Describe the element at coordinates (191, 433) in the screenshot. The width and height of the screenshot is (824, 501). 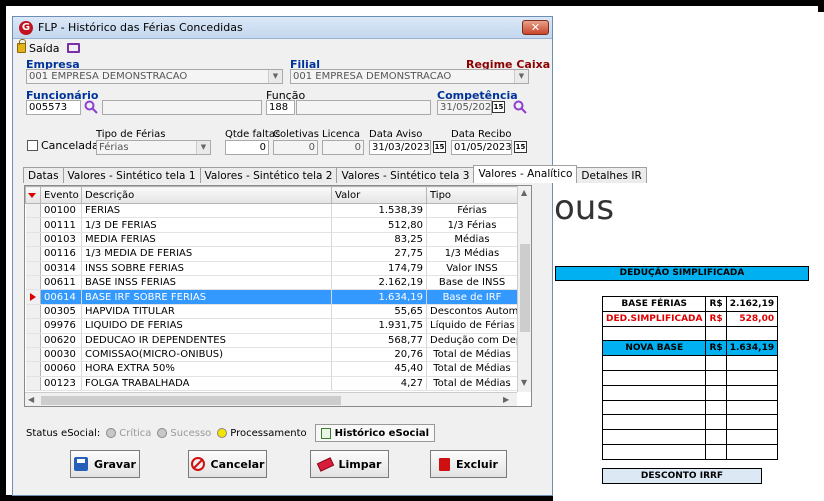
I see `sucesso-label: Sucesso` at that location.